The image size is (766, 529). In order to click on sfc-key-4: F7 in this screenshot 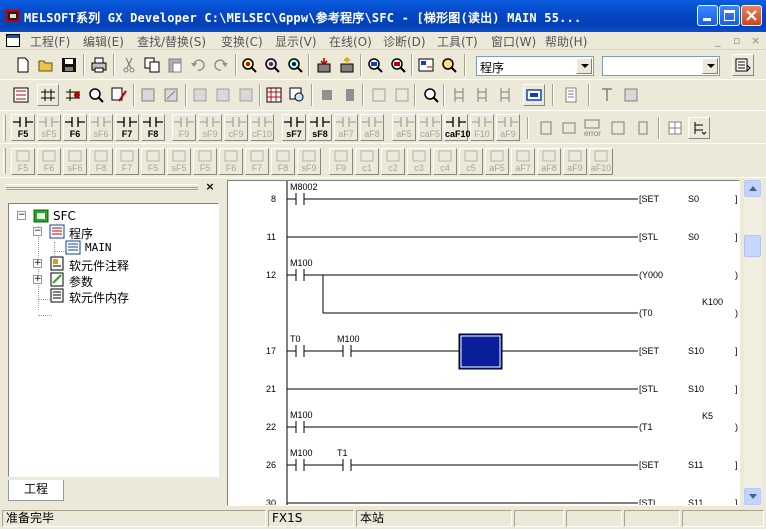, I will do `click(127, 161)`.